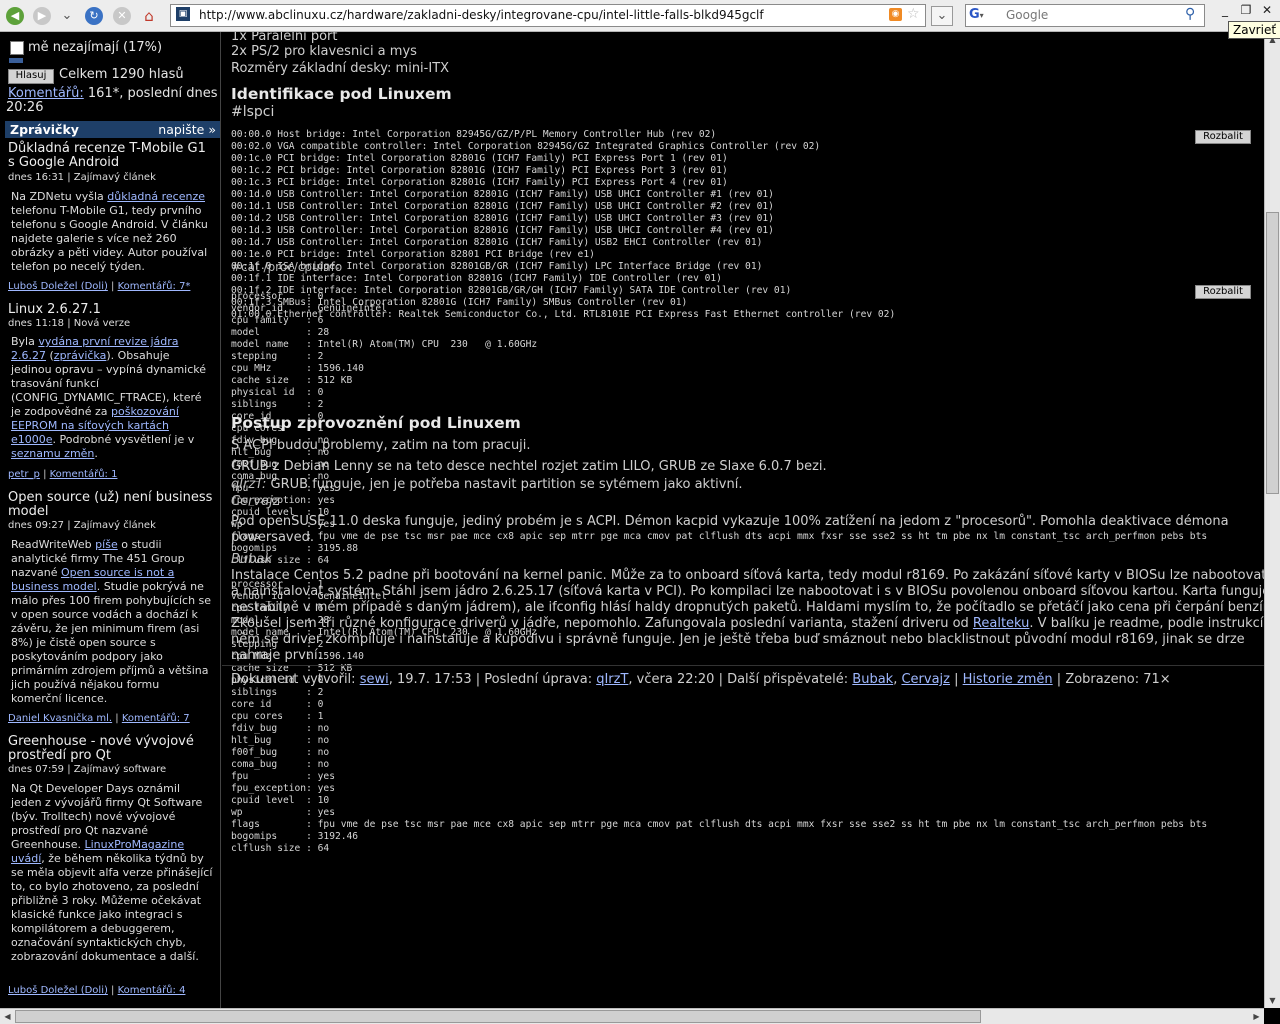 This screenshot has height=1024, width=1280. Describe the element at coordinates (1001, 623) in the screenshot. I see `realtek-link: Realteku` at that location.